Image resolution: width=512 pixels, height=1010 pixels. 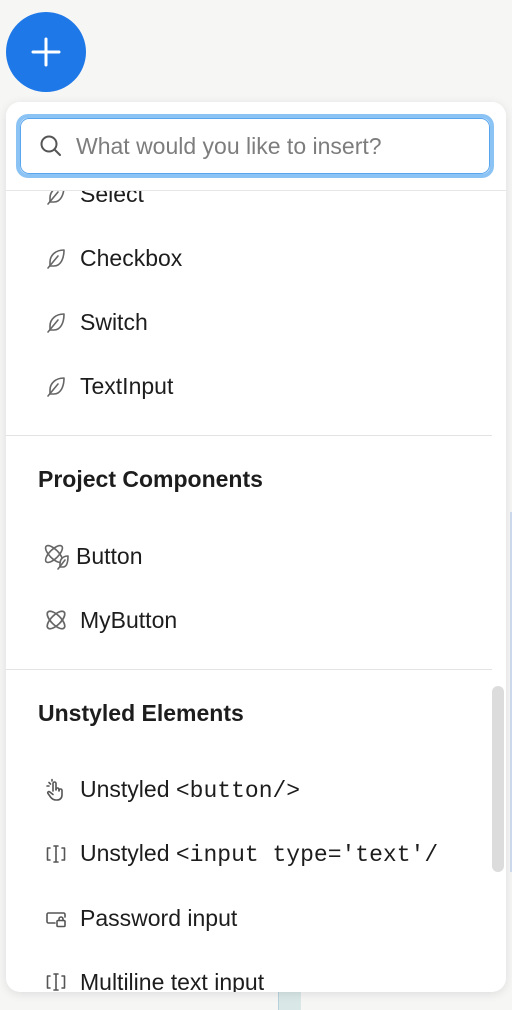 I want to click on list-item-label: Unstyled <input type='text'/, so click(x=259, y=854).